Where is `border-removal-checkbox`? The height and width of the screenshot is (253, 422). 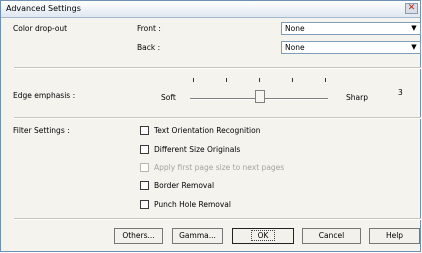
border-removal-checkbox is located at coordinates (144, 185).